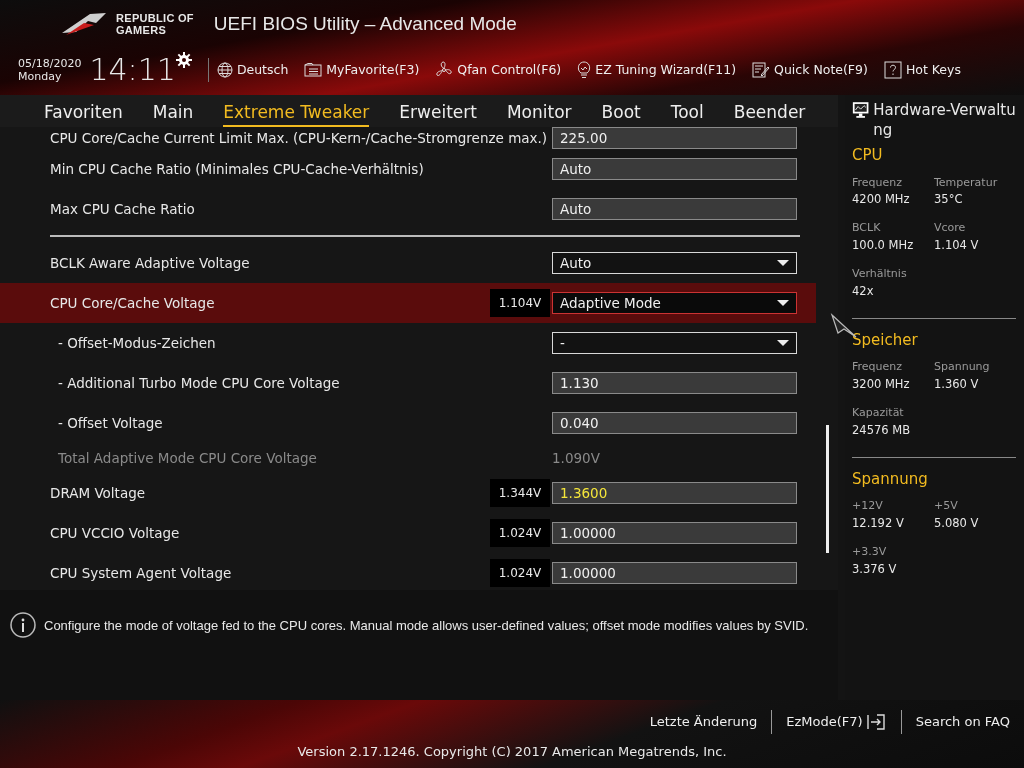 The height and width of the screenshot is (768, 1024). Describe the element at coordinates (881, 384) in the screenshot. I see `monitor-value: 3200 MHz` at that location.